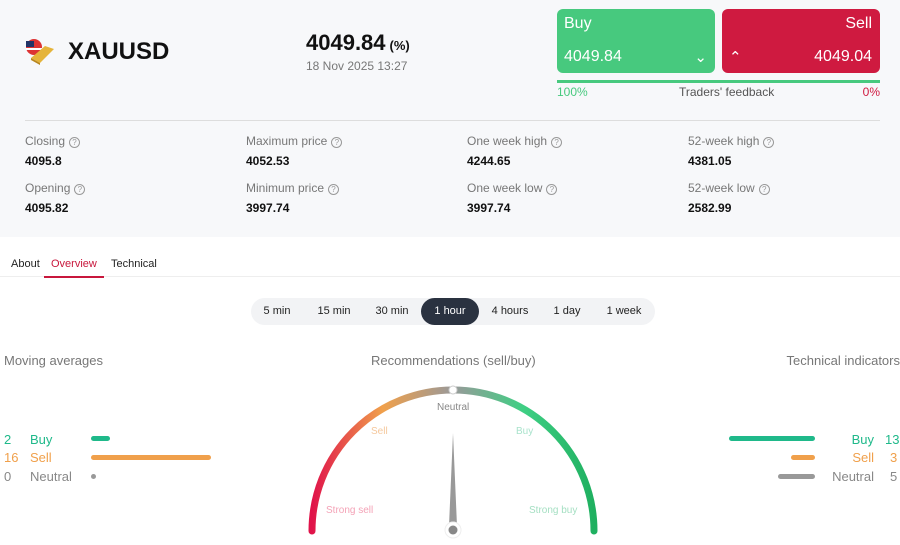 Image resolution: width=900 pixels, height=545 pixels. What do you see at coordinates (47, 208) in the screenshot?
I see `stat-value: 4095.82` at bounding box center [47, 208].